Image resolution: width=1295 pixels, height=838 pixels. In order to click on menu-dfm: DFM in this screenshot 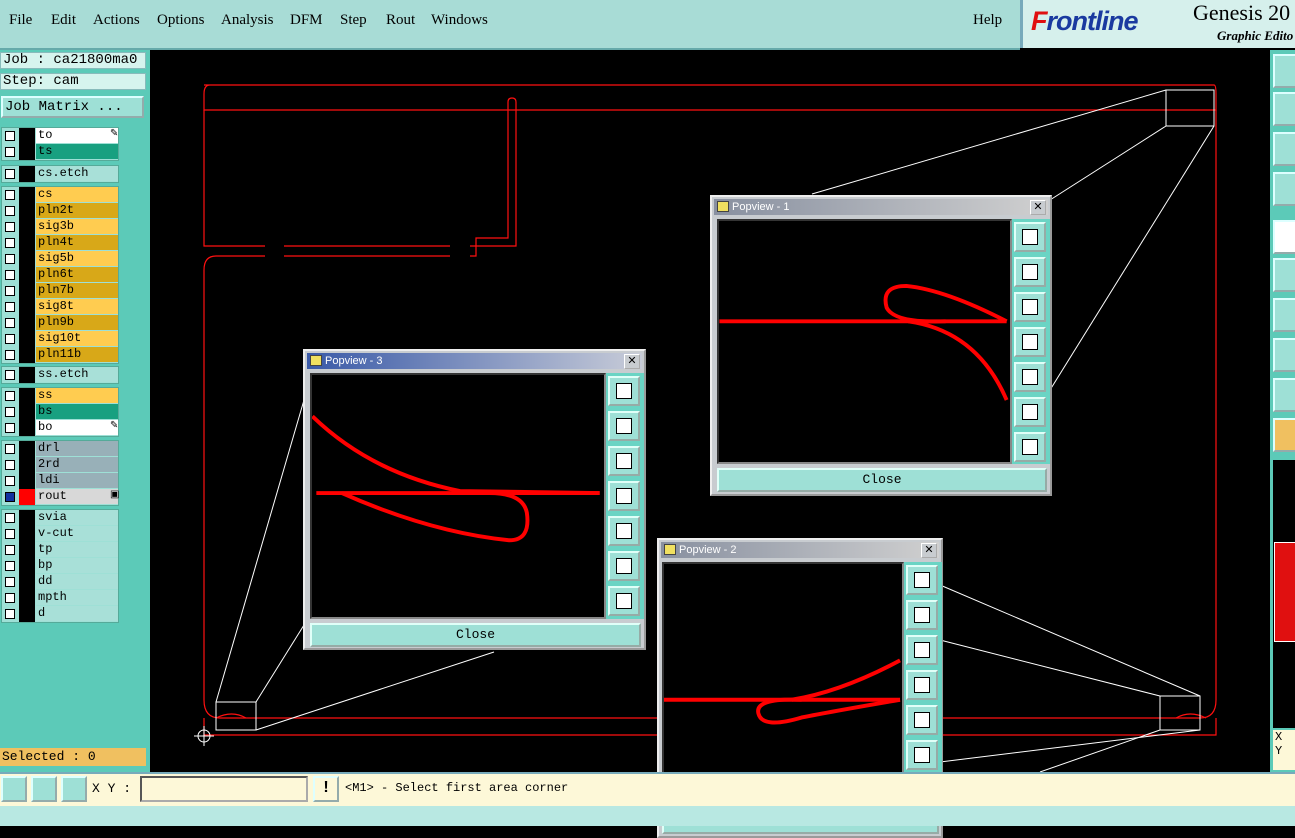, I will do `click(306, 20)`.